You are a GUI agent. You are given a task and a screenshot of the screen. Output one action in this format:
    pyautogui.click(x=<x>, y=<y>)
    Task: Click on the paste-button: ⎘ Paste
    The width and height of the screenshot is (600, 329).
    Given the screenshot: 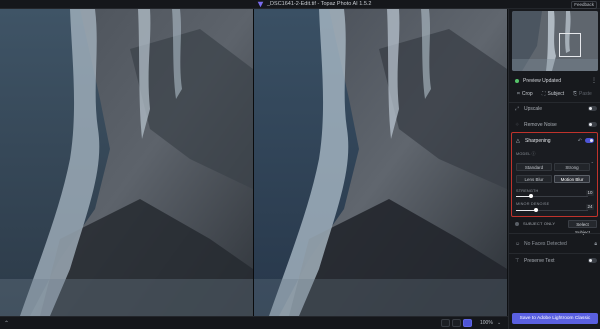 What is the action you would take?
    pyautogui.click(x=582, y=94)
    